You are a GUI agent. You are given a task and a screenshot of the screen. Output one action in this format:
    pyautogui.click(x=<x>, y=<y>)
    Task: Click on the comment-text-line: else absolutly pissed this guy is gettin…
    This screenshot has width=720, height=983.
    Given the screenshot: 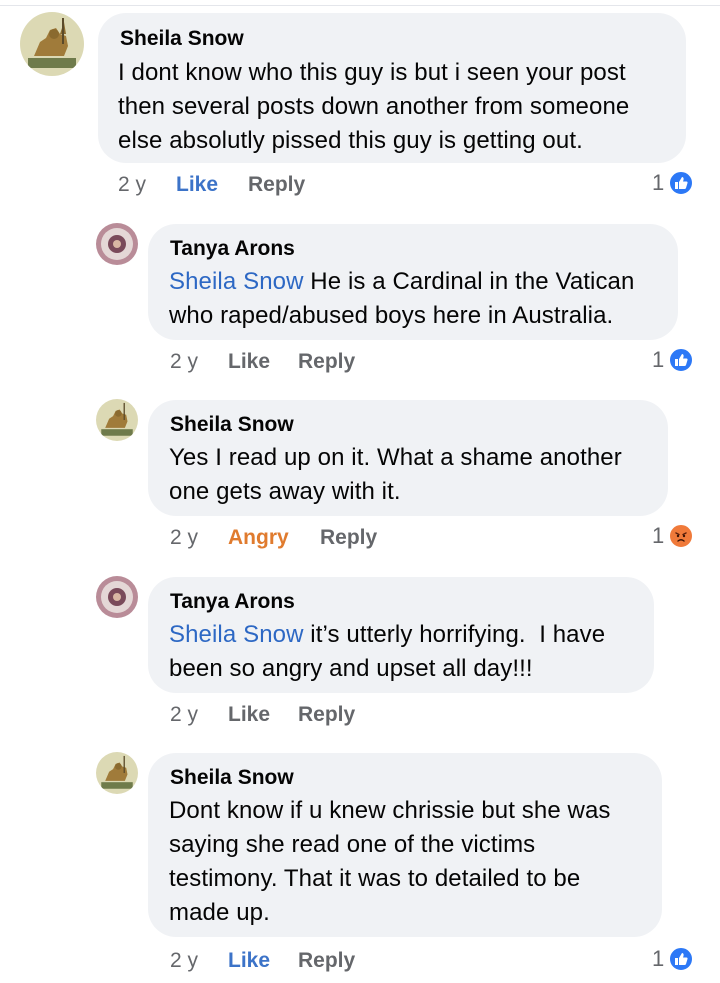 What is the action you would take?
    pyautogui.click(x=350, y=140)
    